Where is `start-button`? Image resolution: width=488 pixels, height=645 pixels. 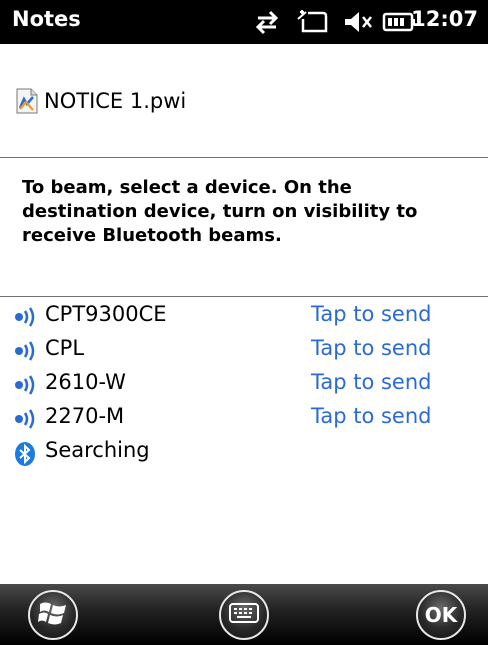
start-button is located at coordinates (53, 615).